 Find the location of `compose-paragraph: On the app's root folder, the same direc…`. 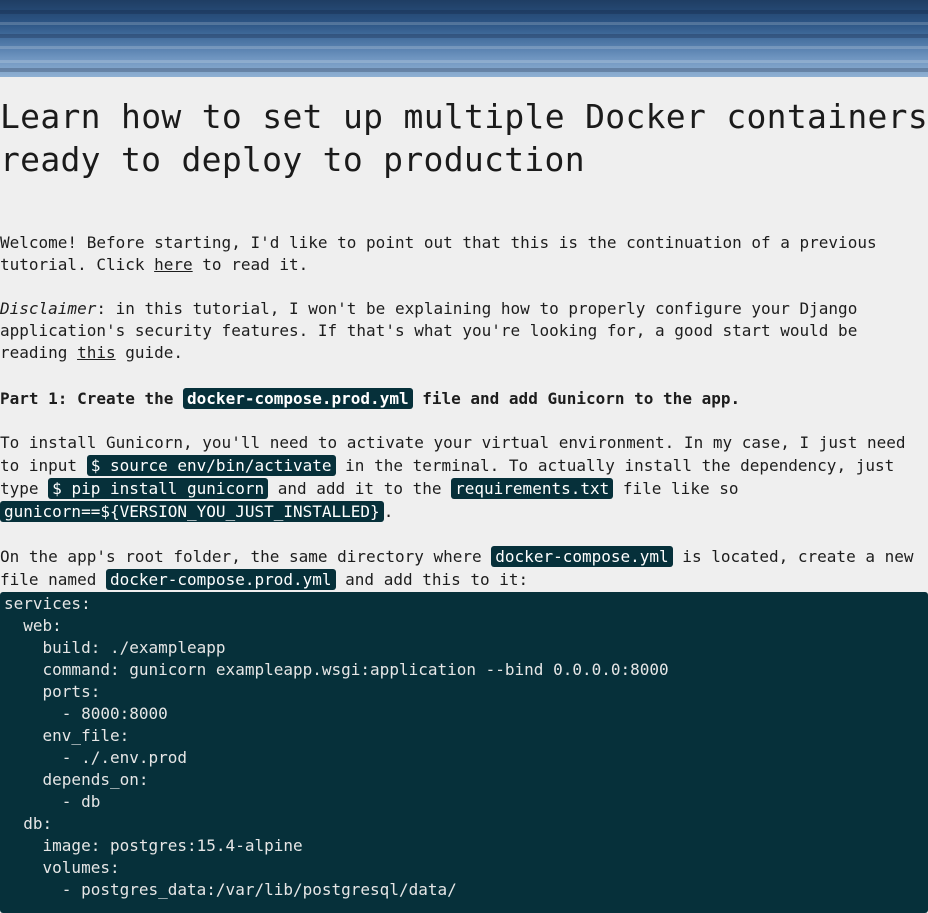

compose-paragraph: On the app's root folder, the same direc… is located at coordinates (457, 568).